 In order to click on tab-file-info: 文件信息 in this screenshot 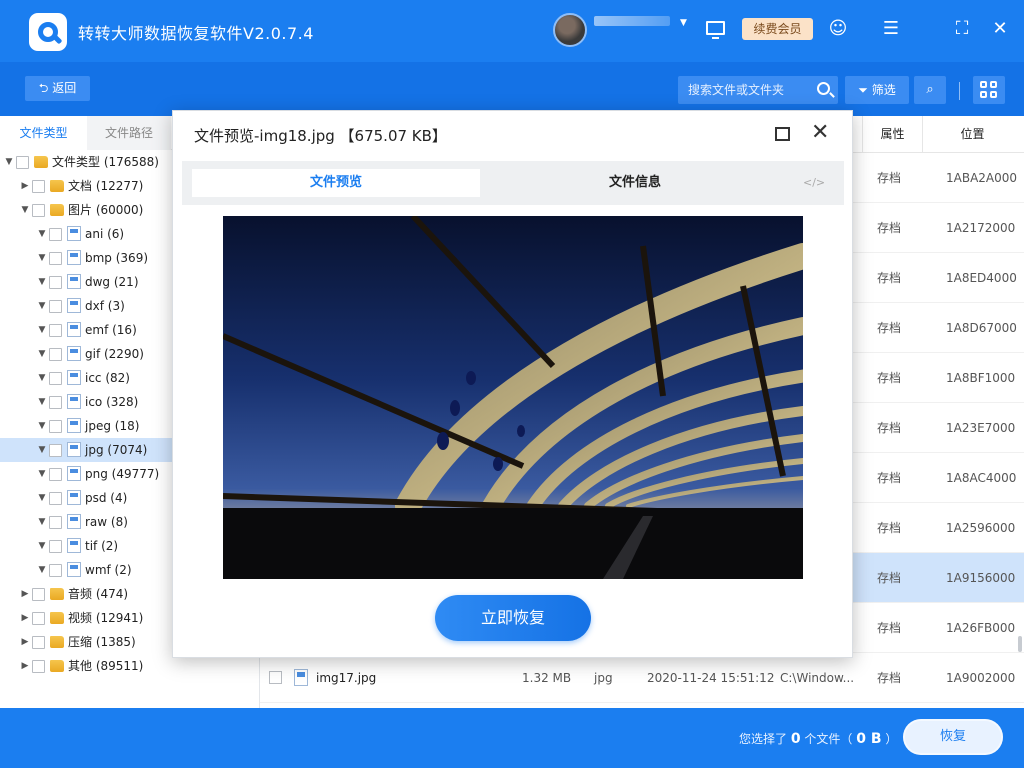, I will do `click(635, 183)`.